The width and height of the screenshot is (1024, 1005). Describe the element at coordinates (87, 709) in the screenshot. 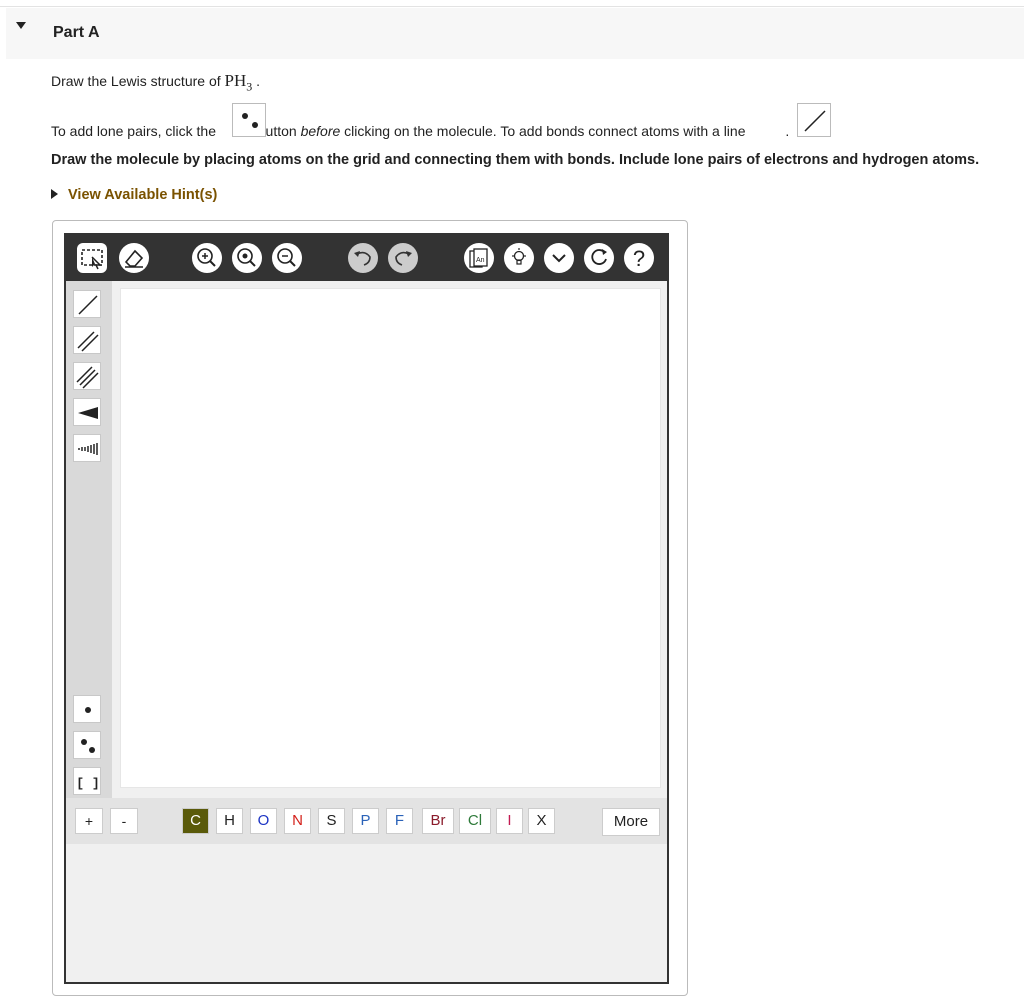

I see `single-electron-icon` at that location.